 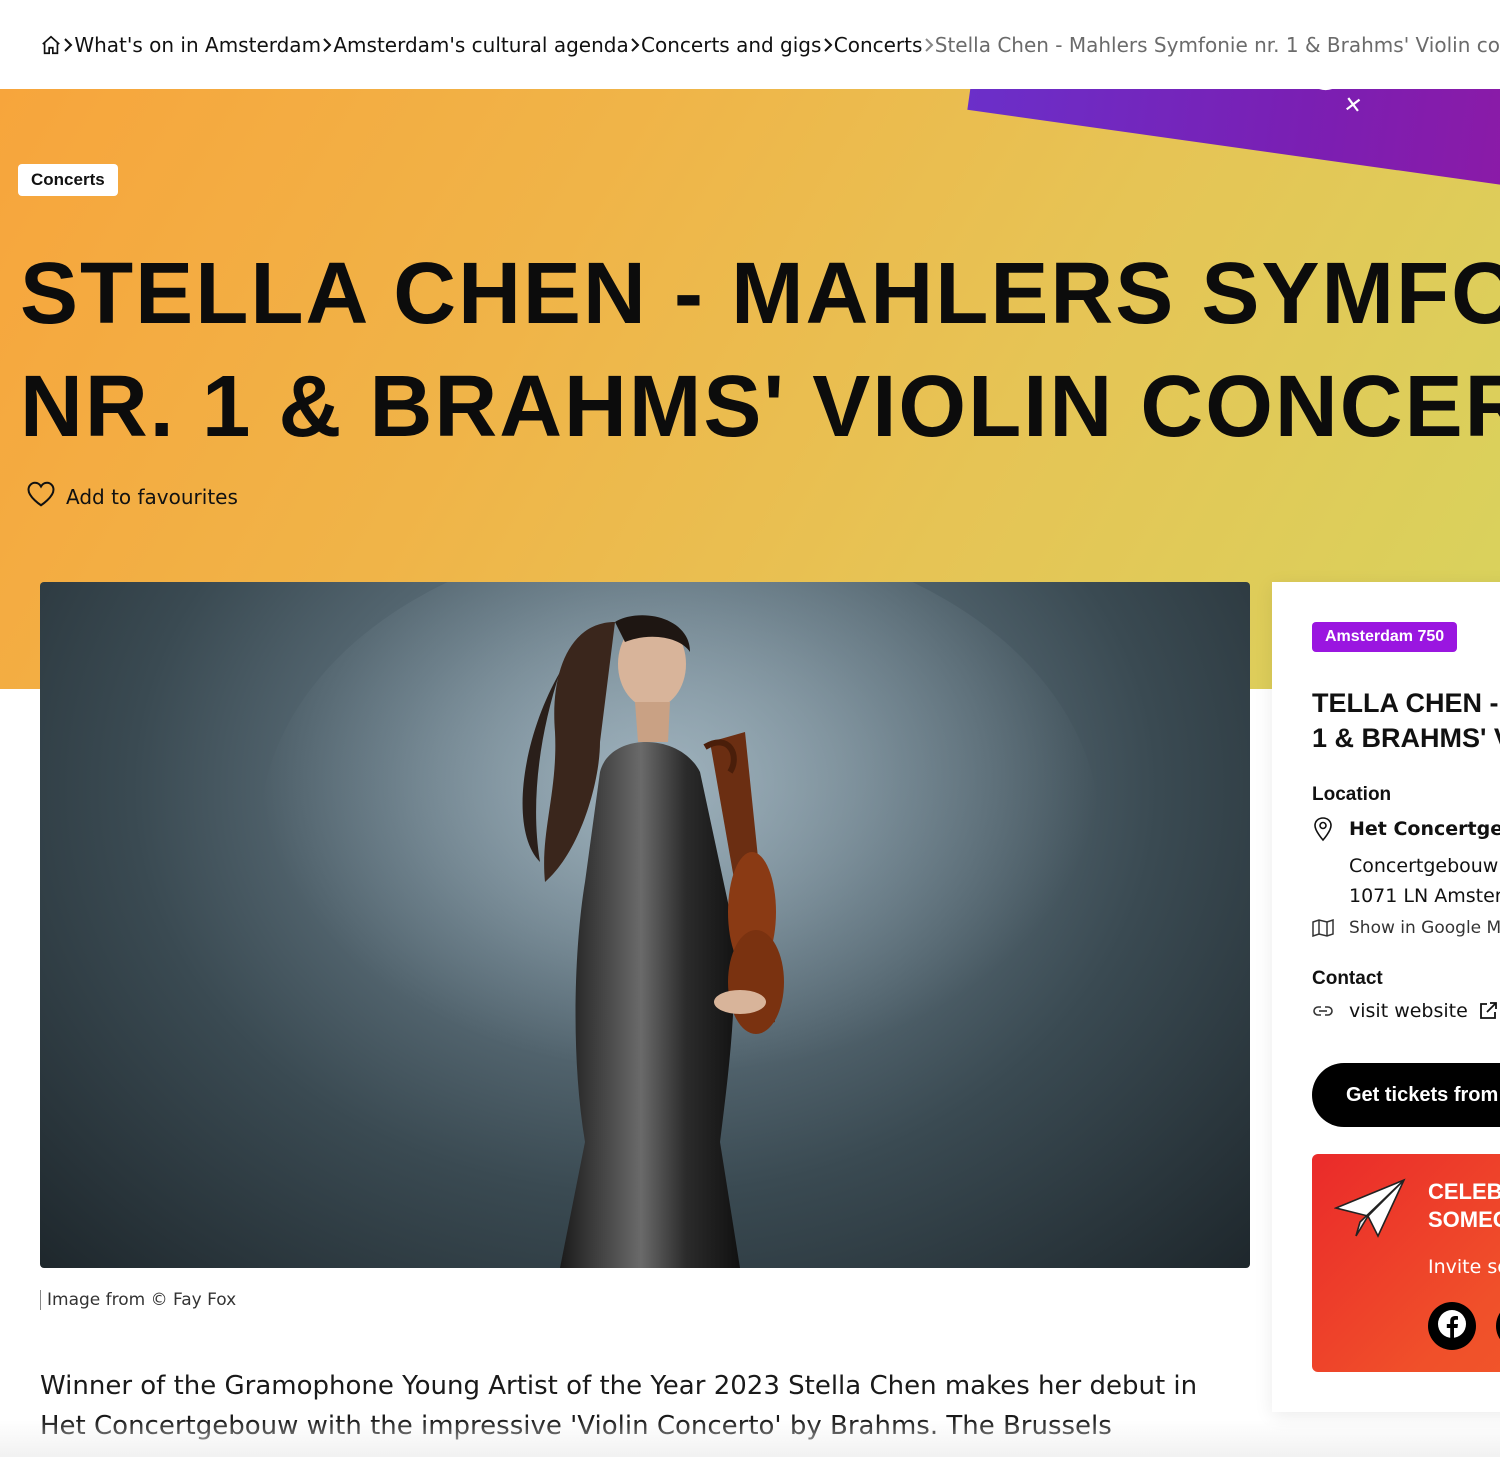 What do you see at coordinates (1324, 1011) in the screenshot?
I see `link-icon` at bounding box center [1324, 1011].